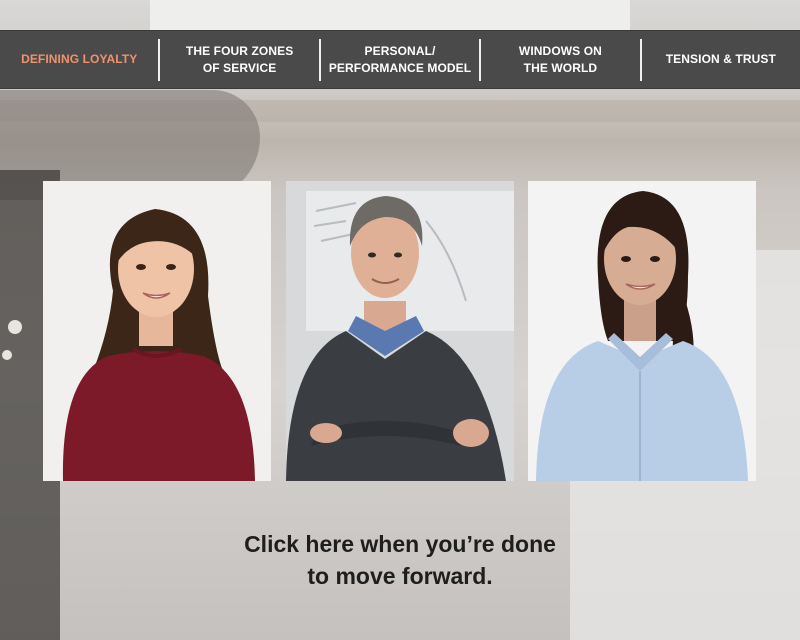 This screenshot has width=800, height=640. I want to click on nav-label: THE FOUR ZONES OF SERVICE, so click(239, 59).